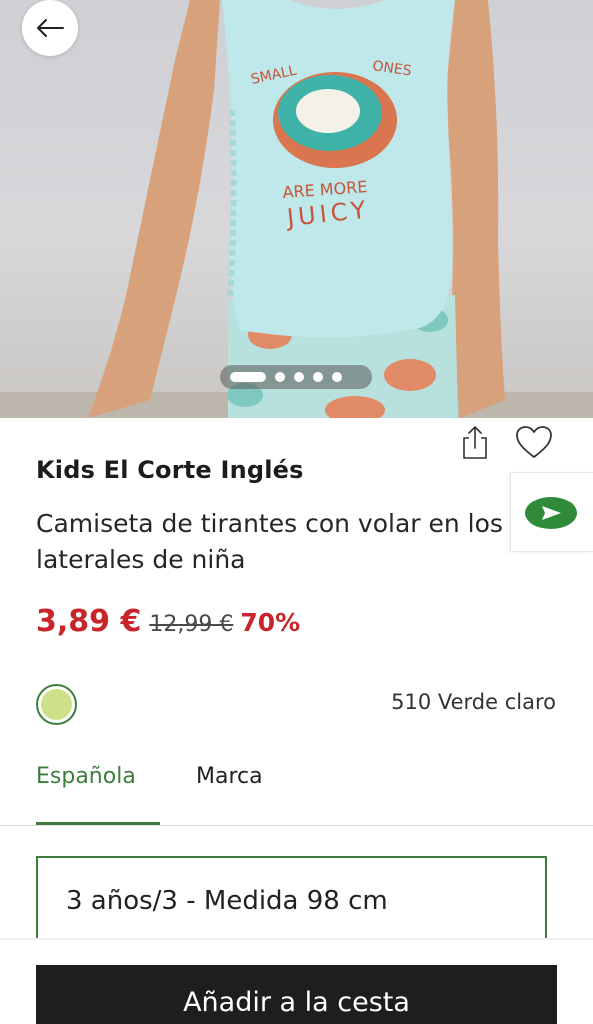 The width and height of the screenshot is (593, 1024). Describe the element at coordinates (191, 624) in the screenshot. I see `original-price: 12,99 €` at that location.